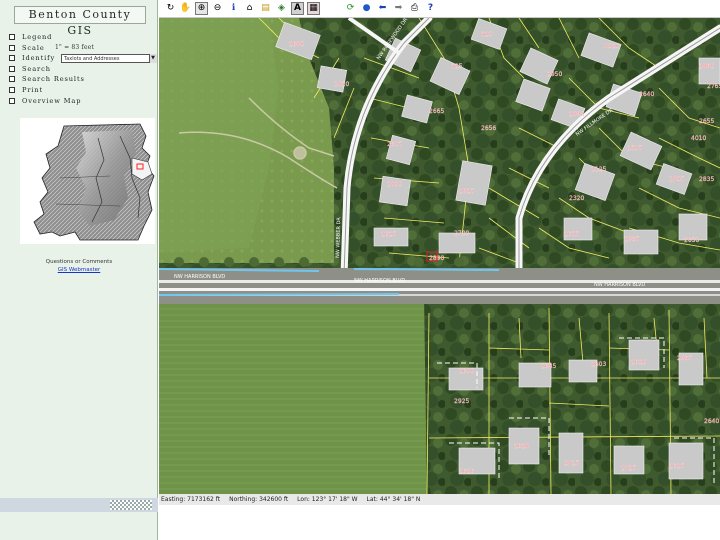  What do you see at coordinates (37, 37) in the screenshot?
I see `menu-item-label: Legend` at bounding box center [37, 37].